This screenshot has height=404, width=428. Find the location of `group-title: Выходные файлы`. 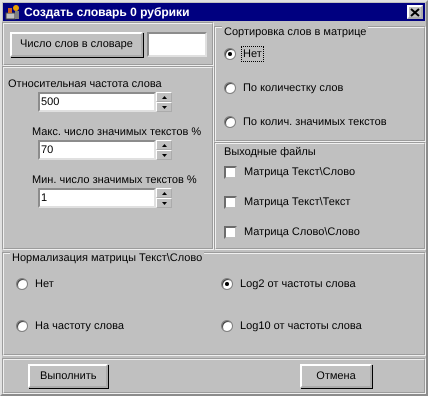

group-title: Выходные файлы is located at coordinates (270, 152).